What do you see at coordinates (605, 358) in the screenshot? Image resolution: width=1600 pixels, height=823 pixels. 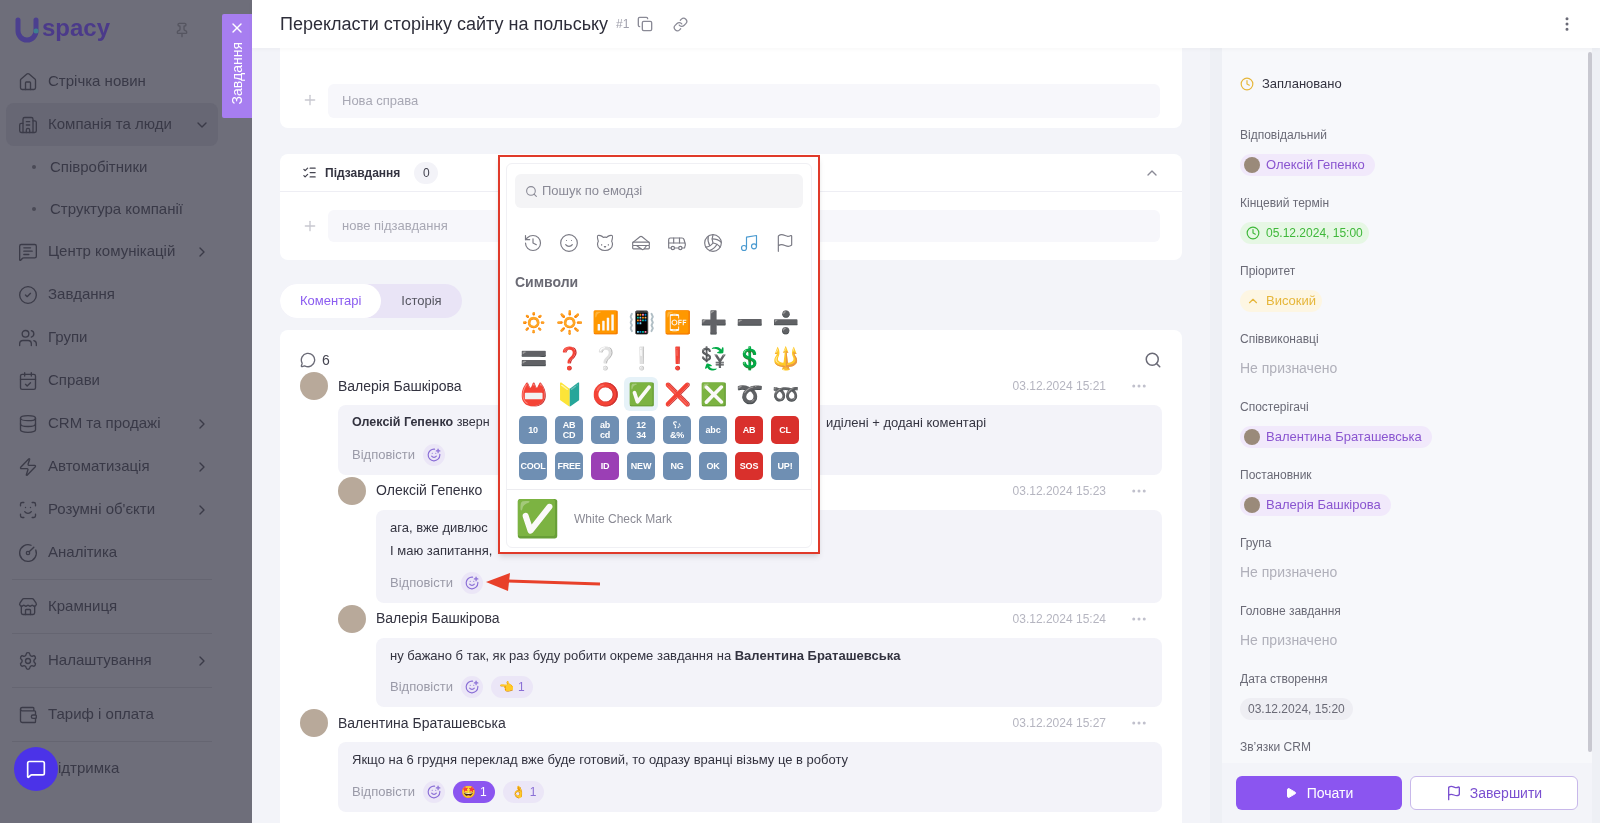 I see `emoji: ❔` at bounding box center [605, 358].